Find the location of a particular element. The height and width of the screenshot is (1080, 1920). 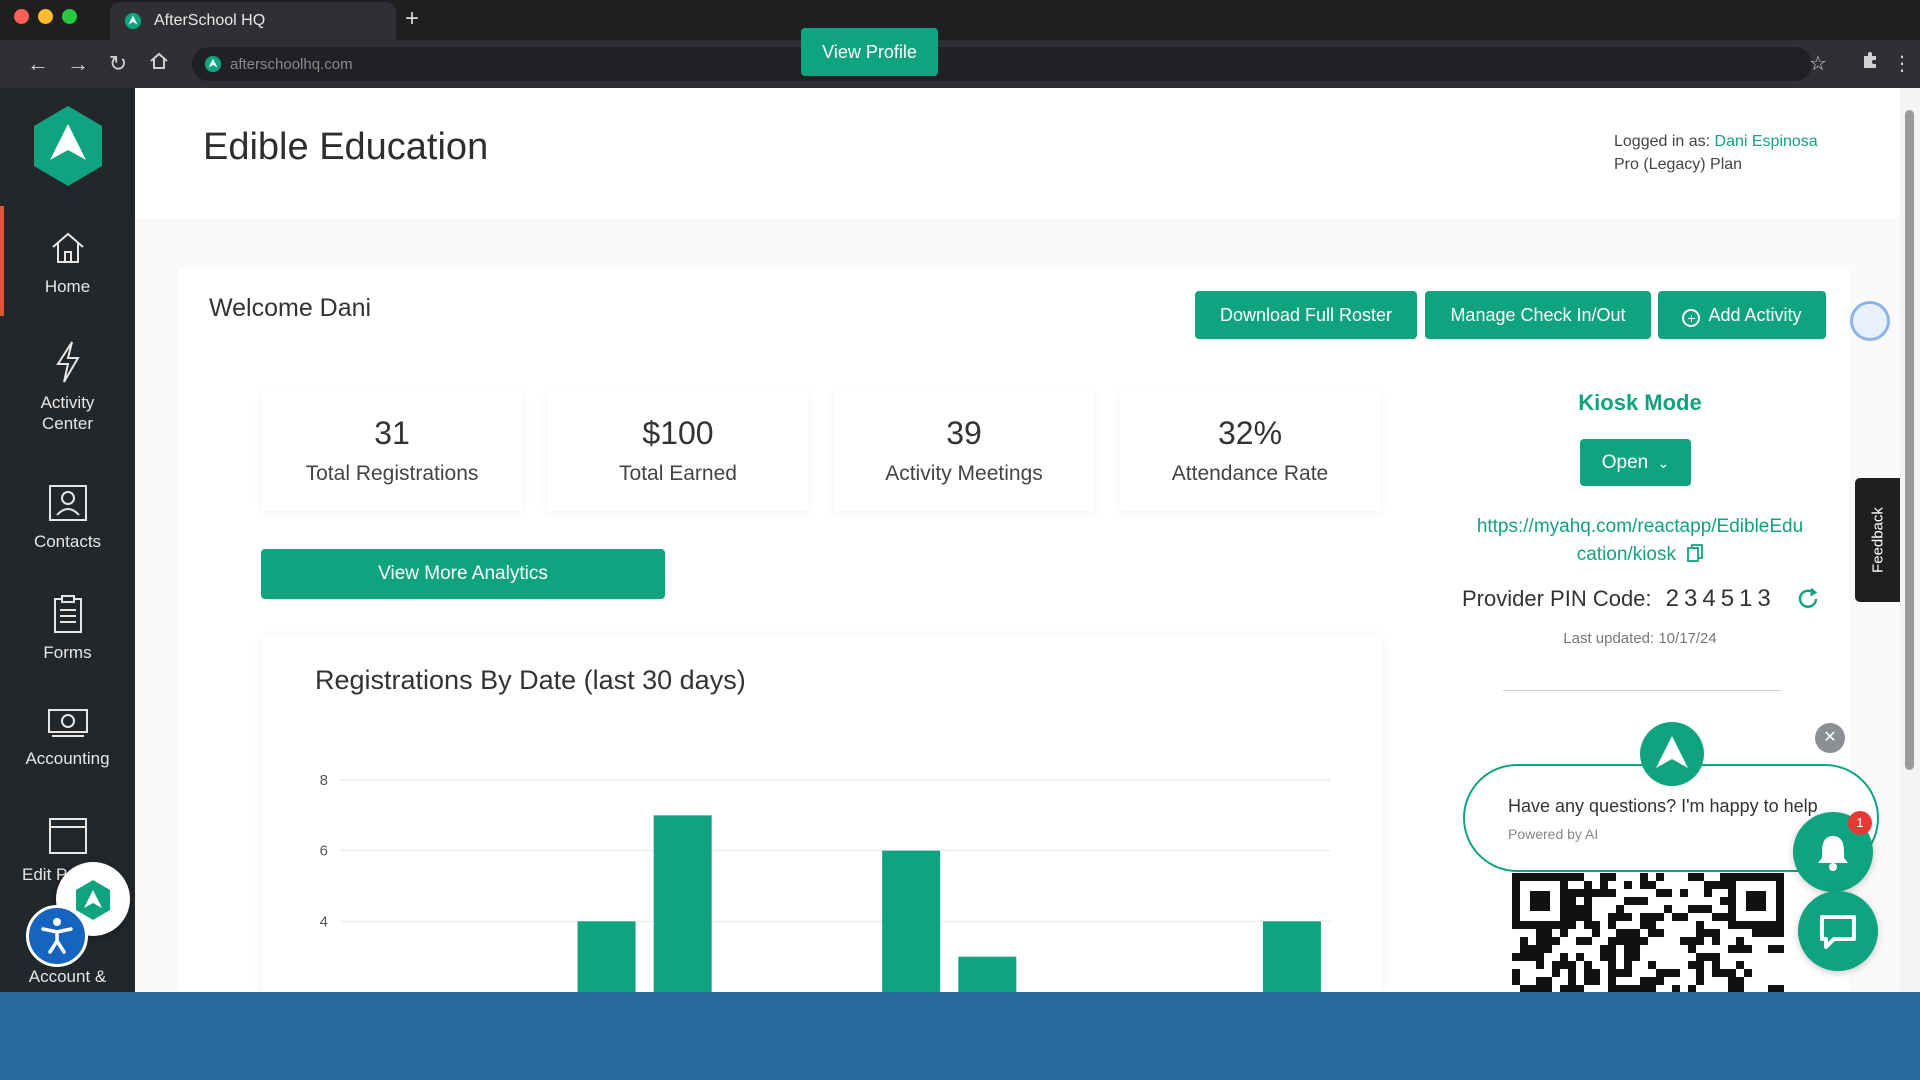

last-updated-text: Last updated: 10/17/24 is located at coordinates (1640, 638).